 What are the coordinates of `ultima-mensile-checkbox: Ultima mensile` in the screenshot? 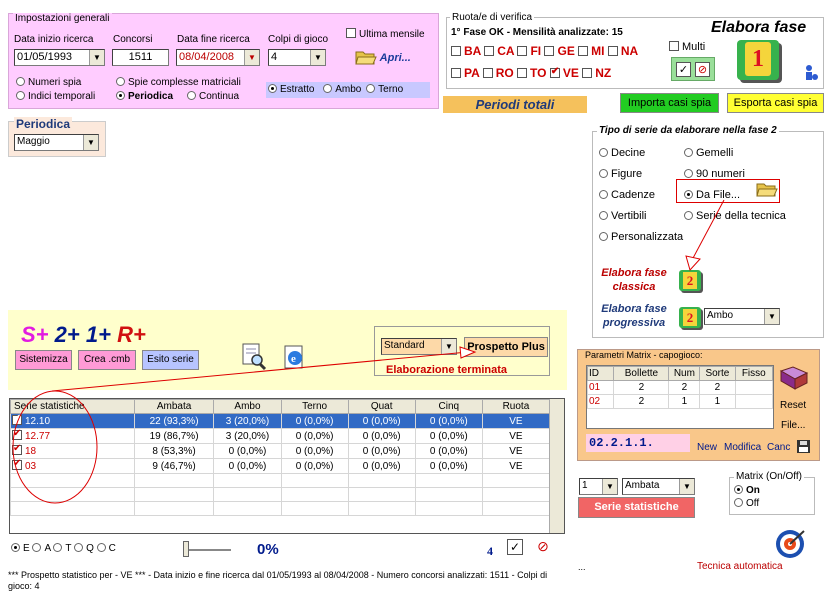 It's located at (385, 34).